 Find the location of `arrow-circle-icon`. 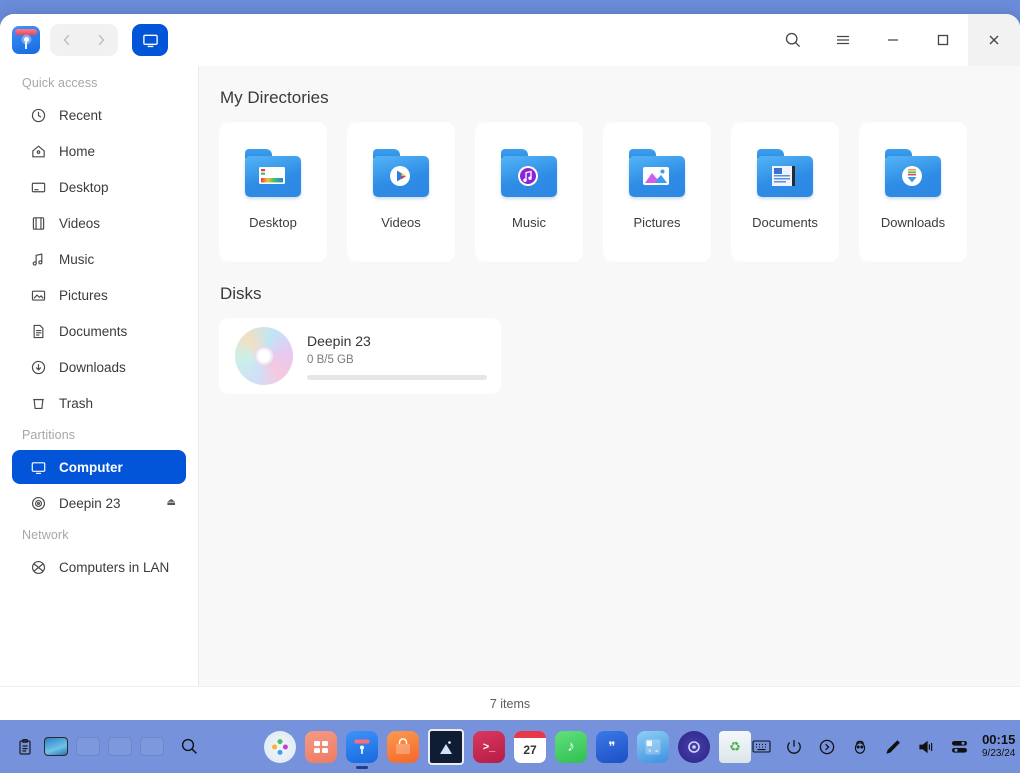

arrow-circle-icon is located at coordinates (827, 747).